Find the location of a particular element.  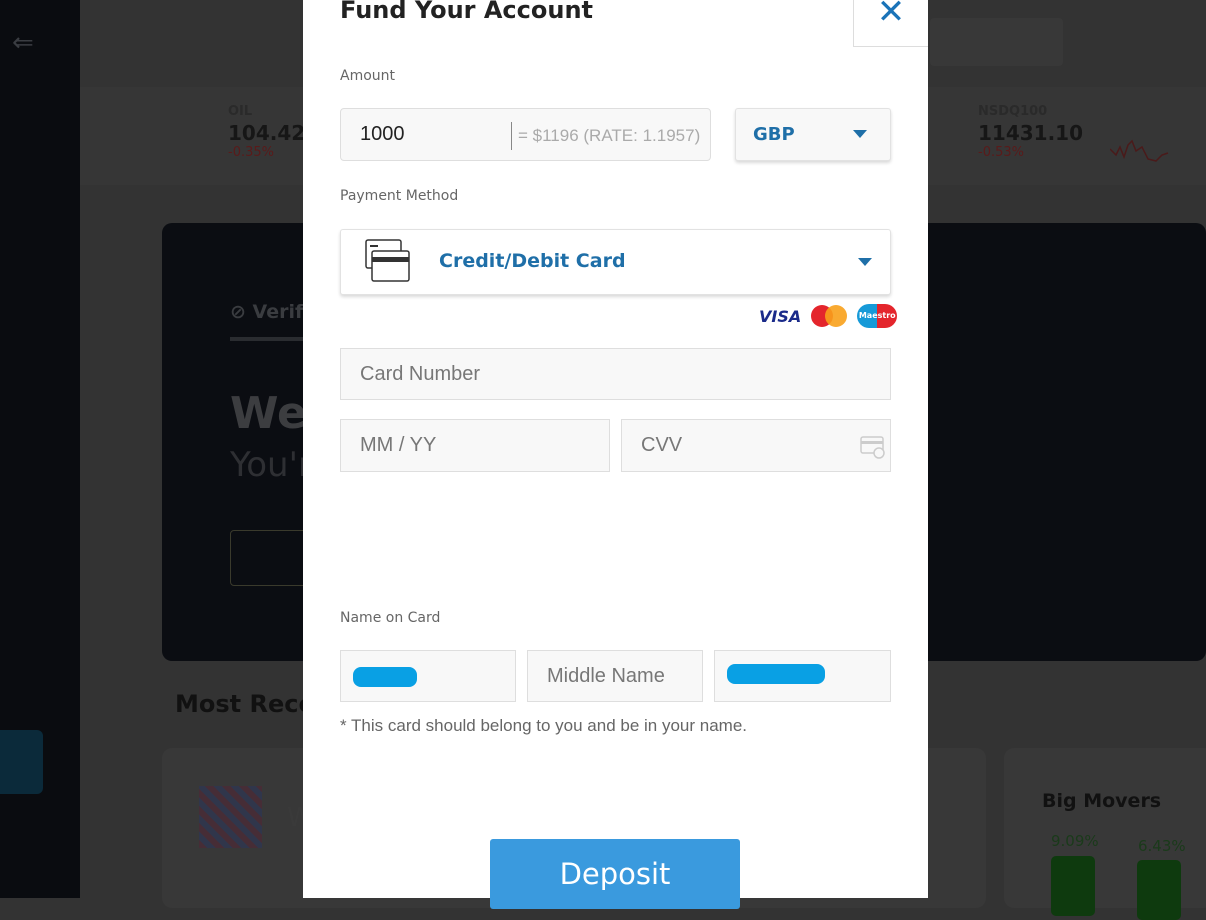

visa-logo: VISA is located at coordinates (780, 316).